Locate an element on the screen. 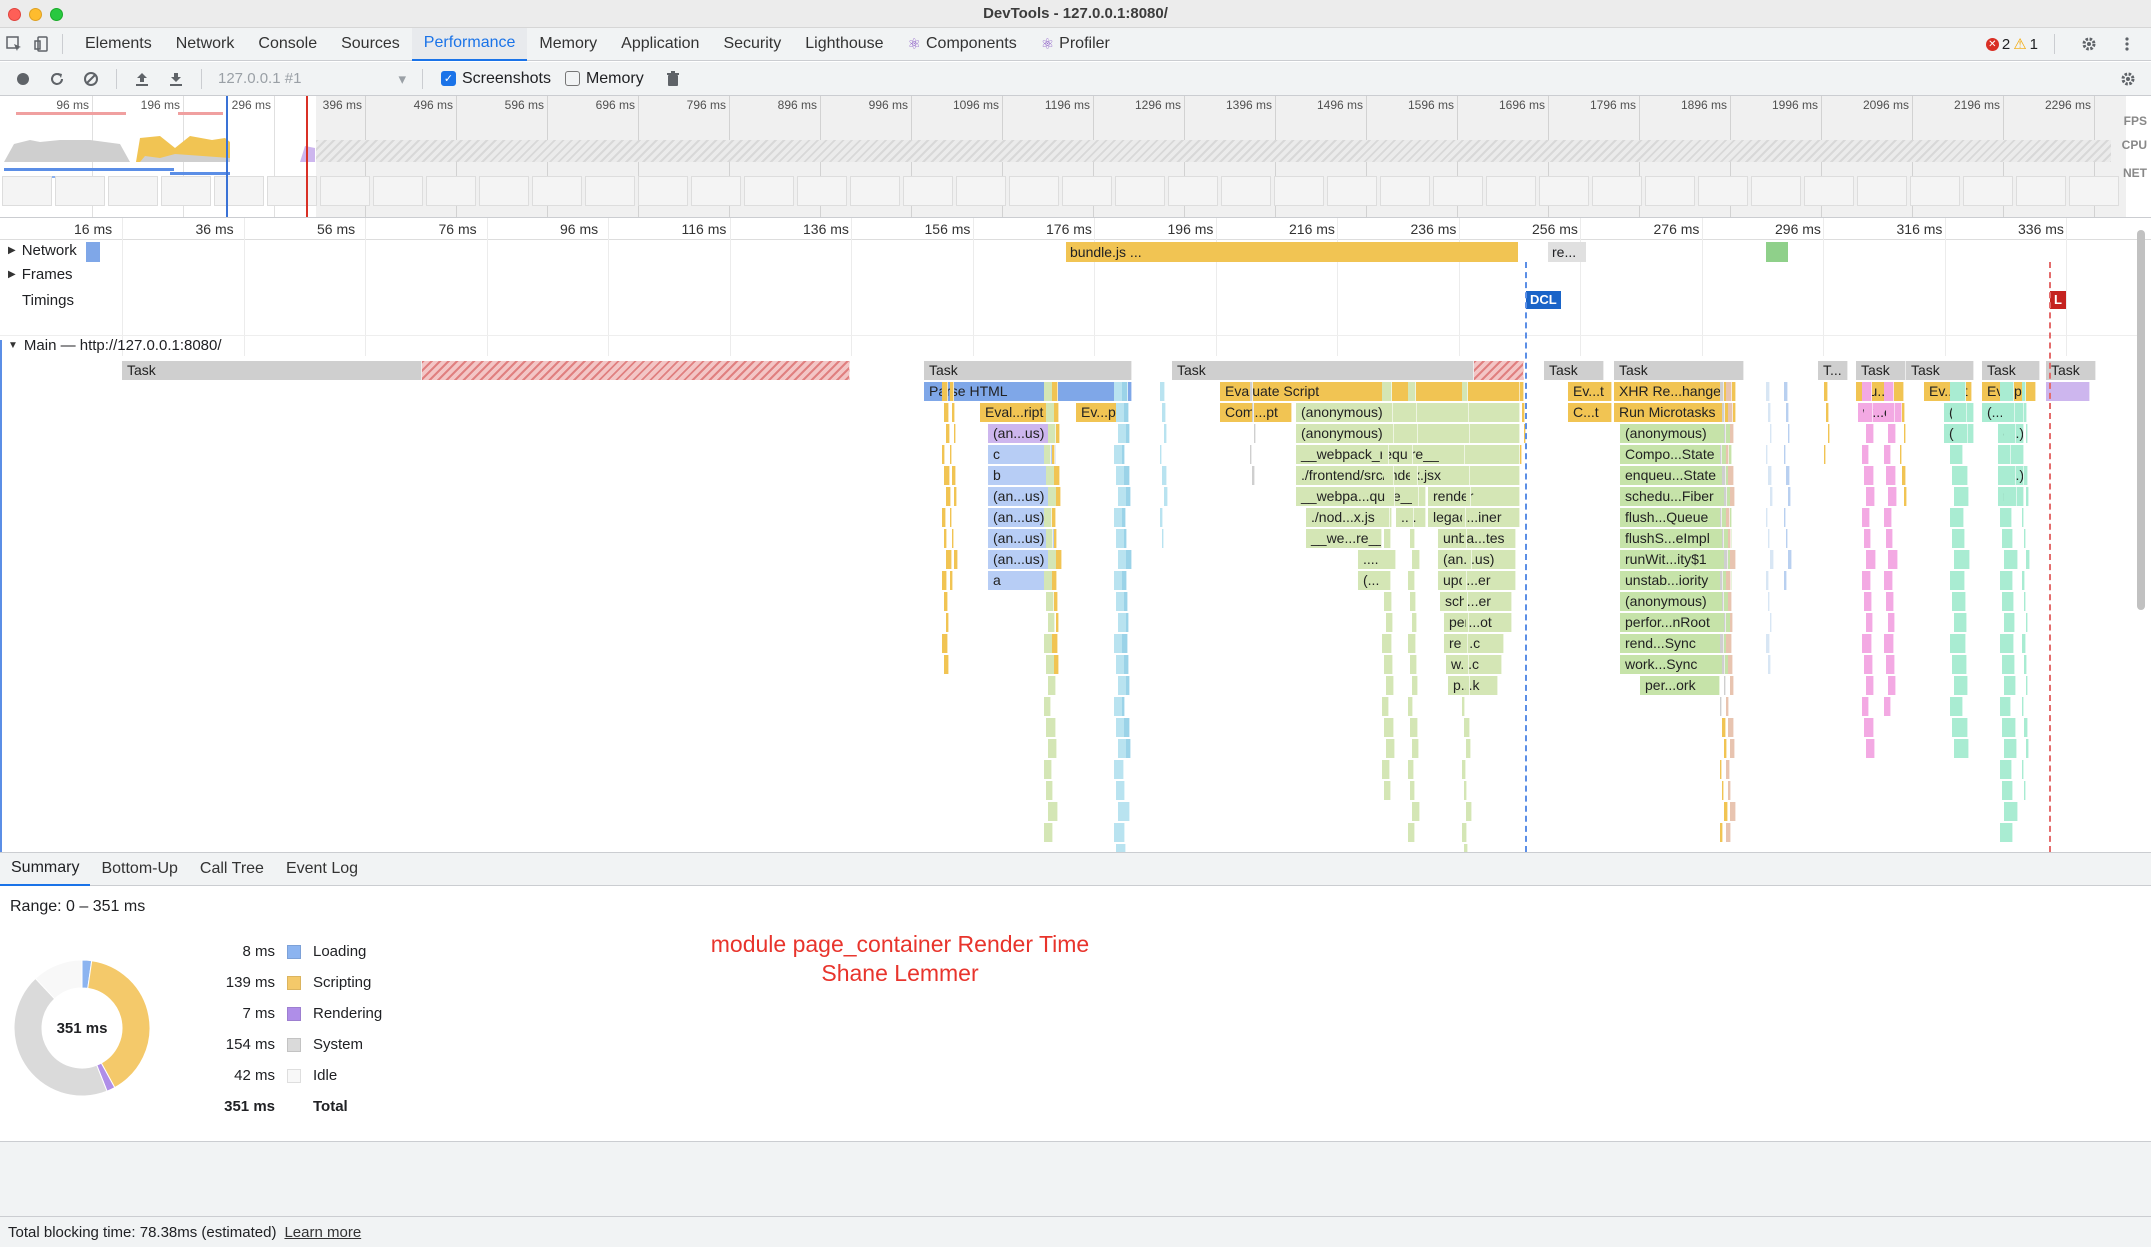  device-toolbar-icon is located at coordinates (42, 44).